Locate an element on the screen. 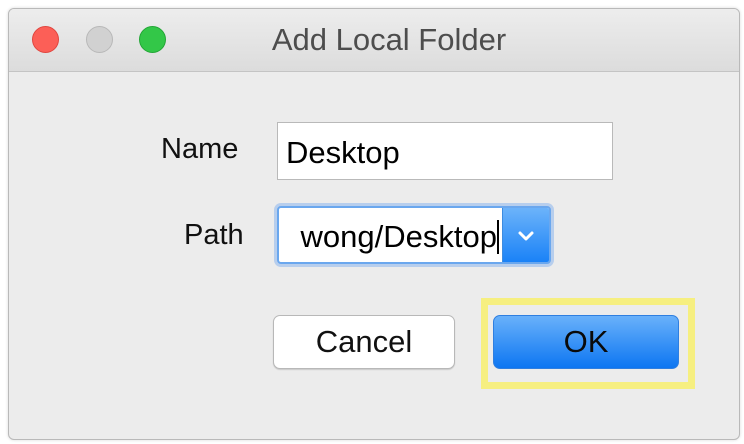  ok-button: OK is located at coordinates (586, 342).